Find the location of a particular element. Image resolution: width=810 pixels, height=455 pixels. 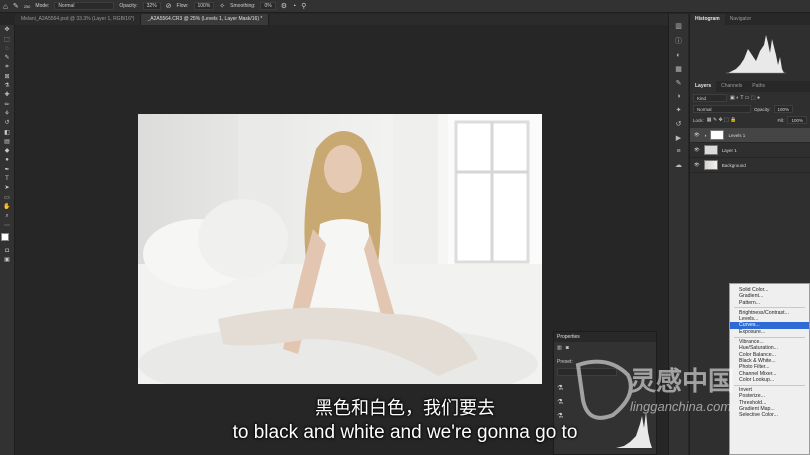

lasso-tool-icon: ◌ is located at coordinates (7, 49).